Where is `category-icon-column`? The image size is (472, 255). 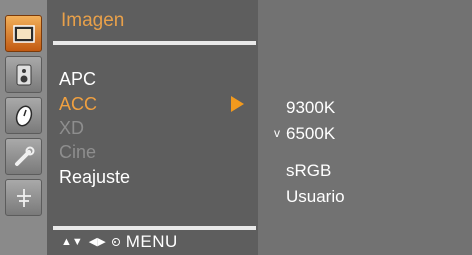
category-icon-column is located at coordinates (23, 127).